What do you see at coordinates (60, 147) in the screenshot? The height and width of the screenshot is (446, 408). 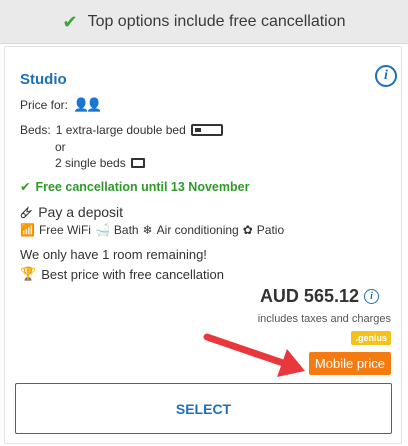 I see `or-text: or` at bounding box center [60, 147].